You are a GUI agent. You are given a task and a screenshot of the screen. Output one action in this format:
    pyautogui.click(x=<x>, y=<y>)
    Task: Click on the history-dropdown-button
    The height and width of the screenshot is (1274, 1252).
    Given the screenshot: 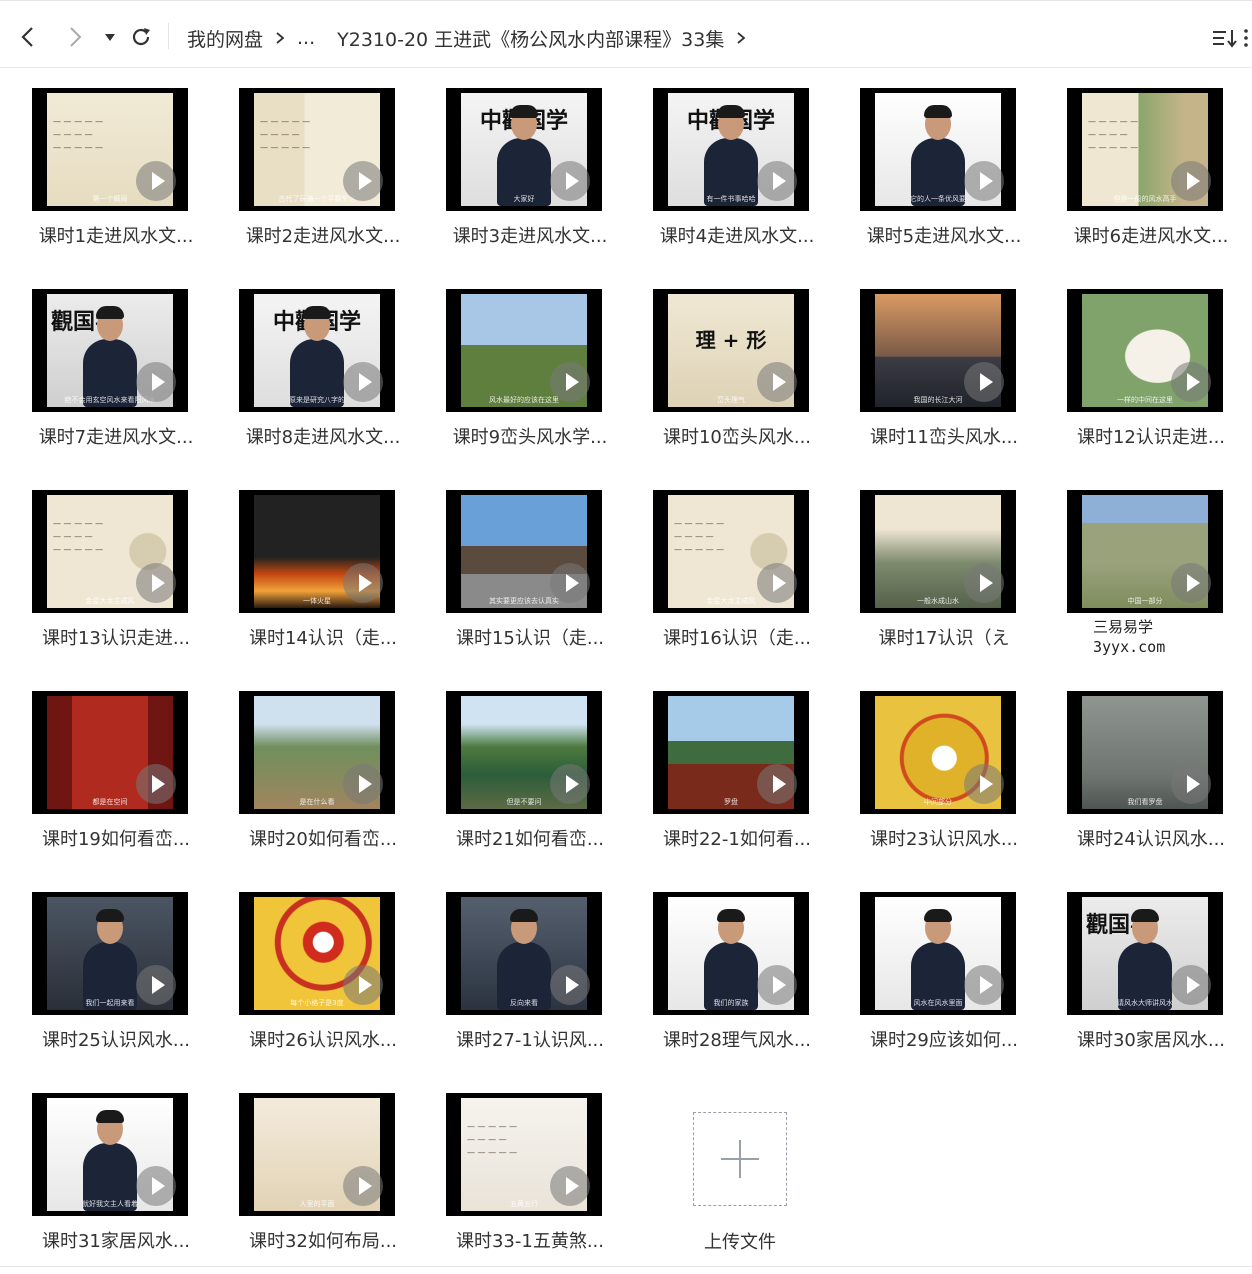 What is the action you would take?
    pyautogui.click(x=110, y=37)
    